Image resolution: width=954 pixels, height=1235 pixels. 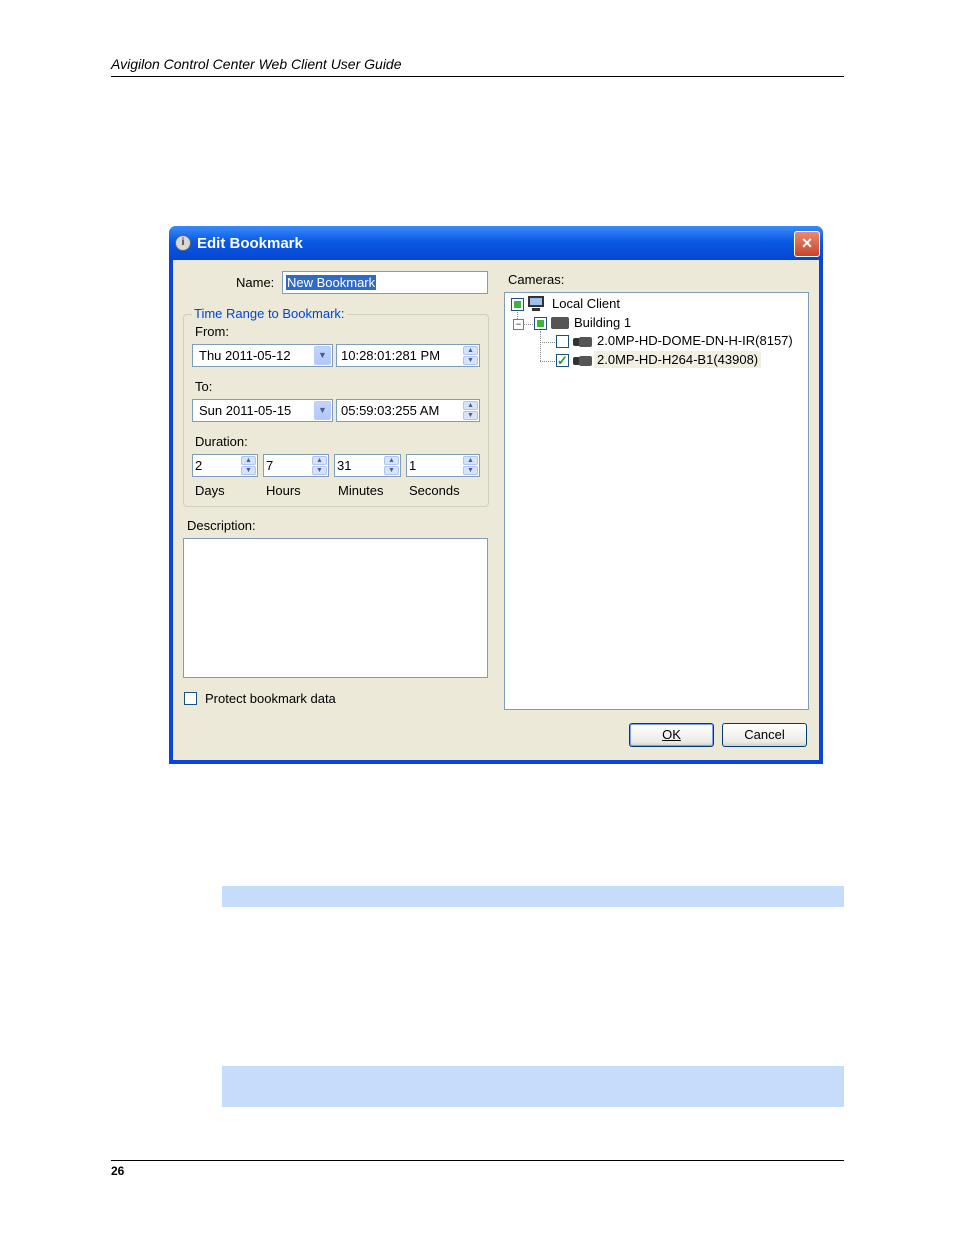 I want to click on from-time-spin-buttons: ▲ ▼, so click(x=470, y=356).